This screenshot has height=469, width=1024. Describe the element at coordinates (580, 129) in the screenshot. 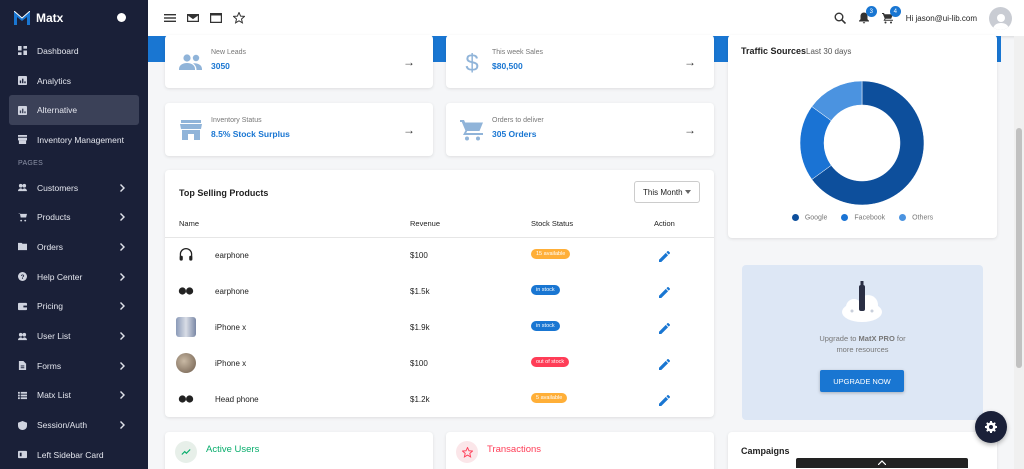

I see `stat-card-orders-to-deliver: Orders to deliver 305 Orders →` at that location.